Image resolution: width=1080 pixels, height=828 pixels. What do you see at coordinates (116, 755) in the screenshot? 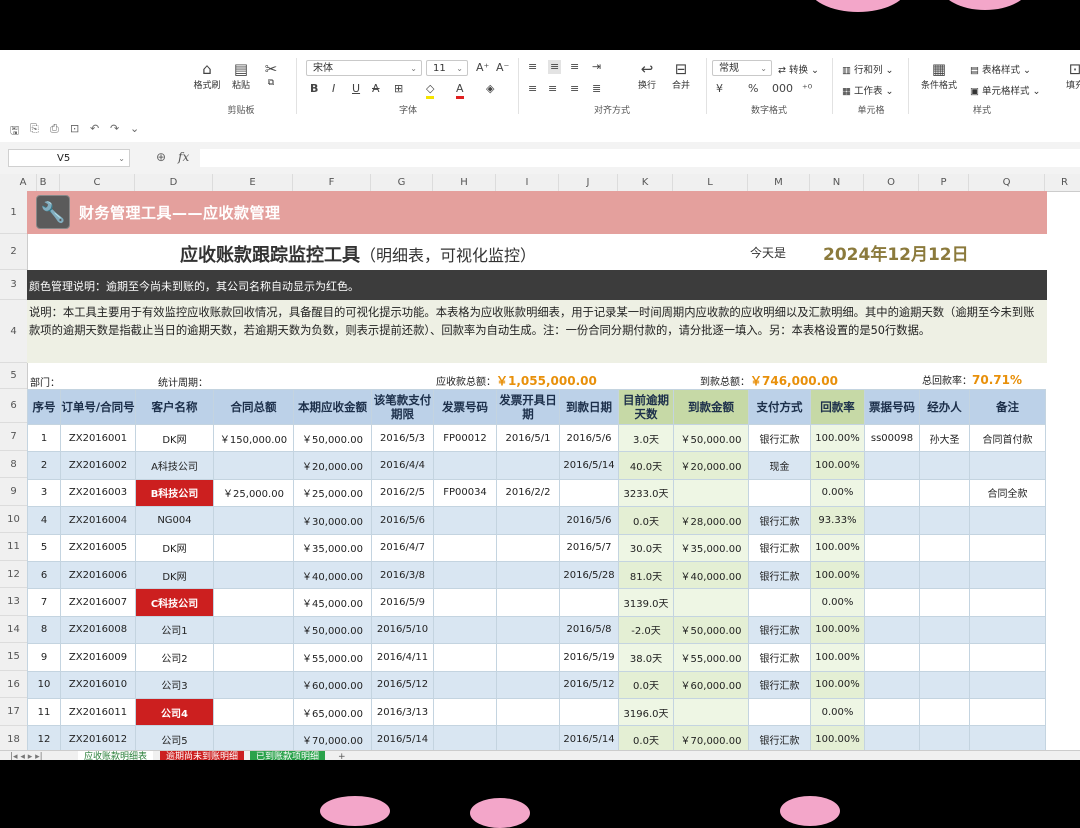
I see `tab-receivable-detail: 应收账款明细表` at bounding box center [116, 755].